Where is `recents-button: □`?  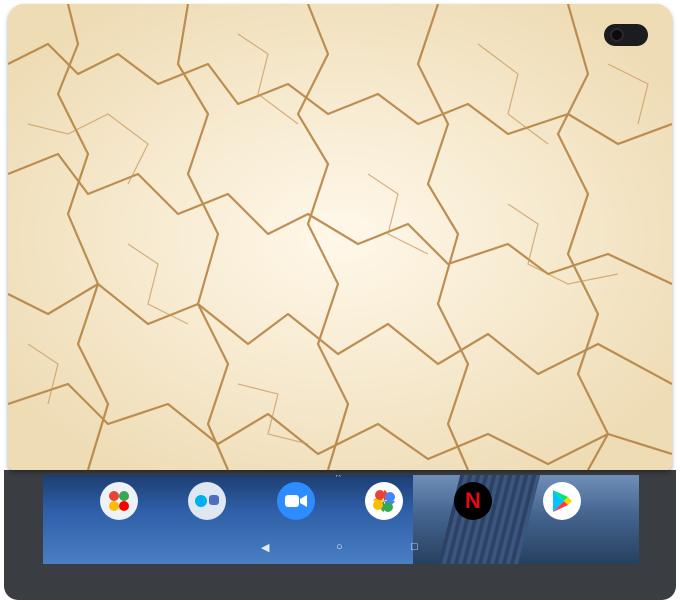
recents-button: □ is located at coordinates (414, 547).